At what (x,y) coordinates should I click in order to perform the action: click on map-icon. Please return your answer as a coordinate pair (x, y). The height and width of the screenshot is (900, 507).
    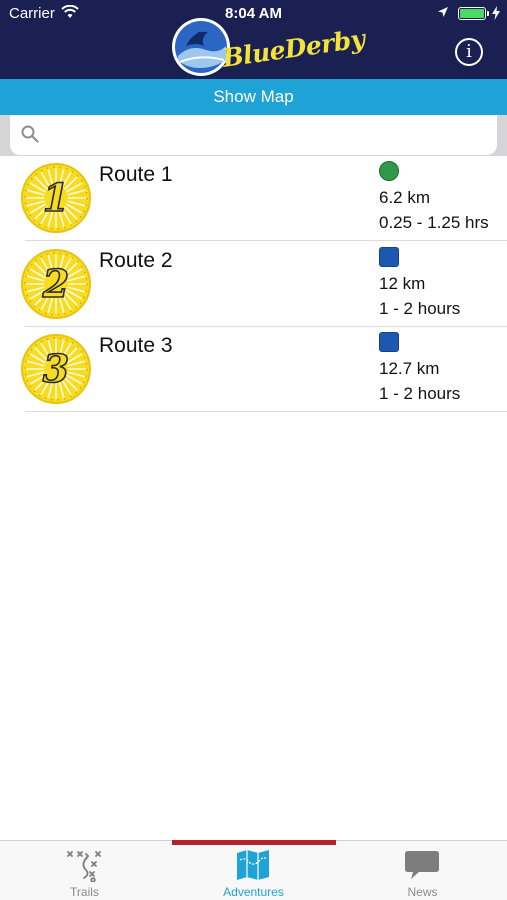
    Looking at the image, I should click on (253, 865).